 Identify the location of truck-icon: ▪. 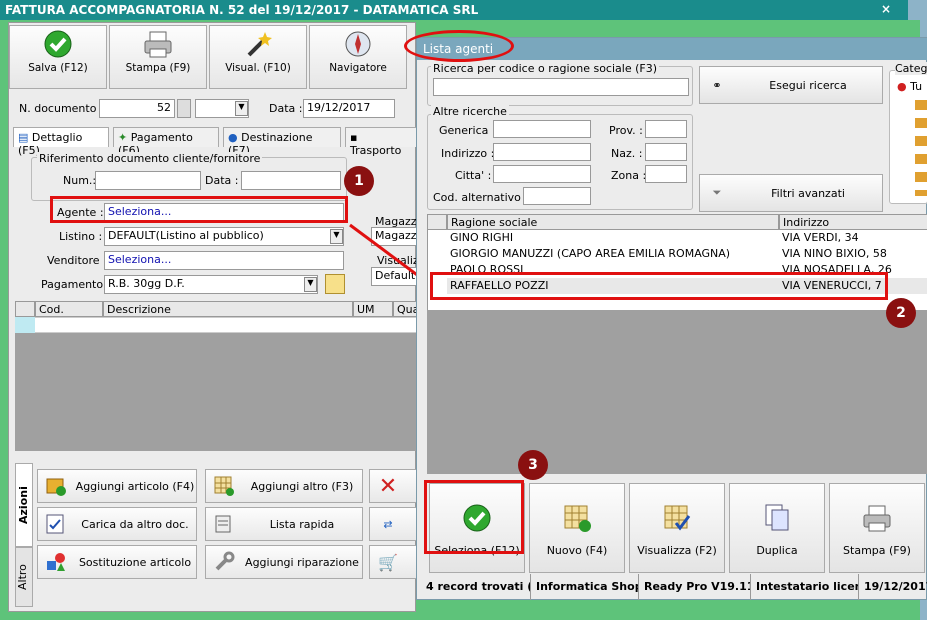
(354, 137).